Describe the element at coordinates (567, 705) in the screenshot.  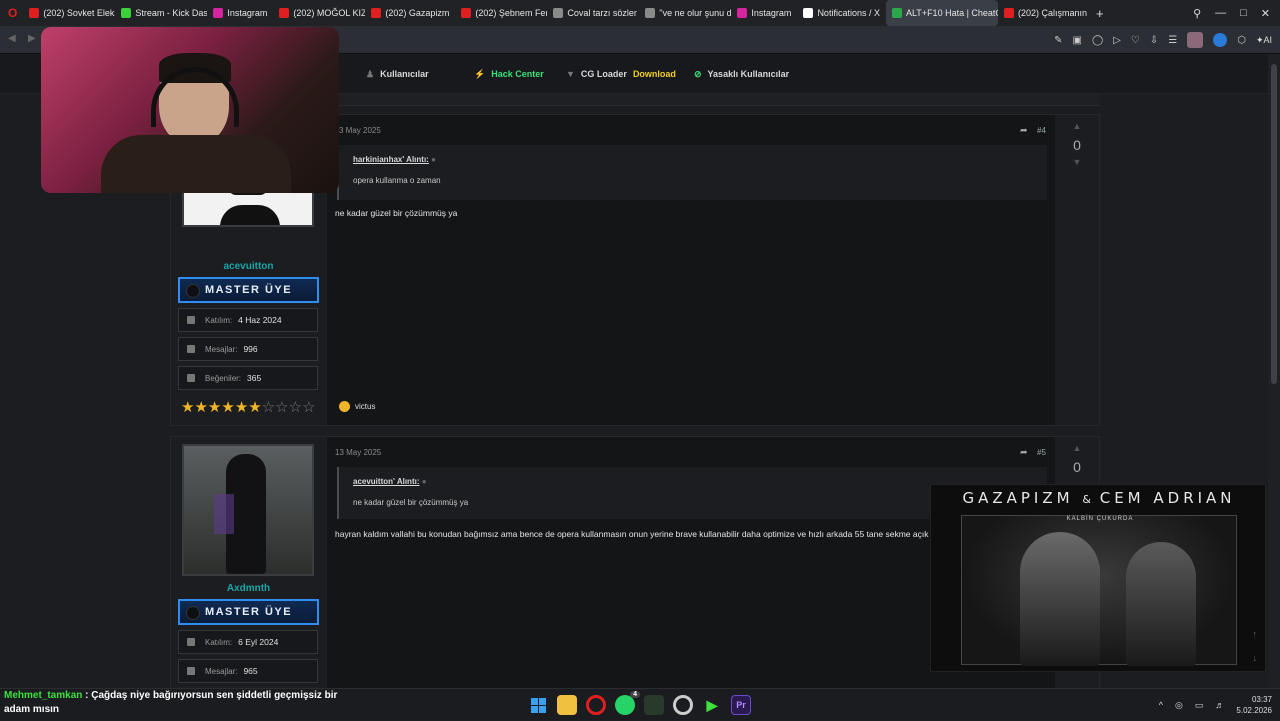
I see `file-explorer-icon` at that location.